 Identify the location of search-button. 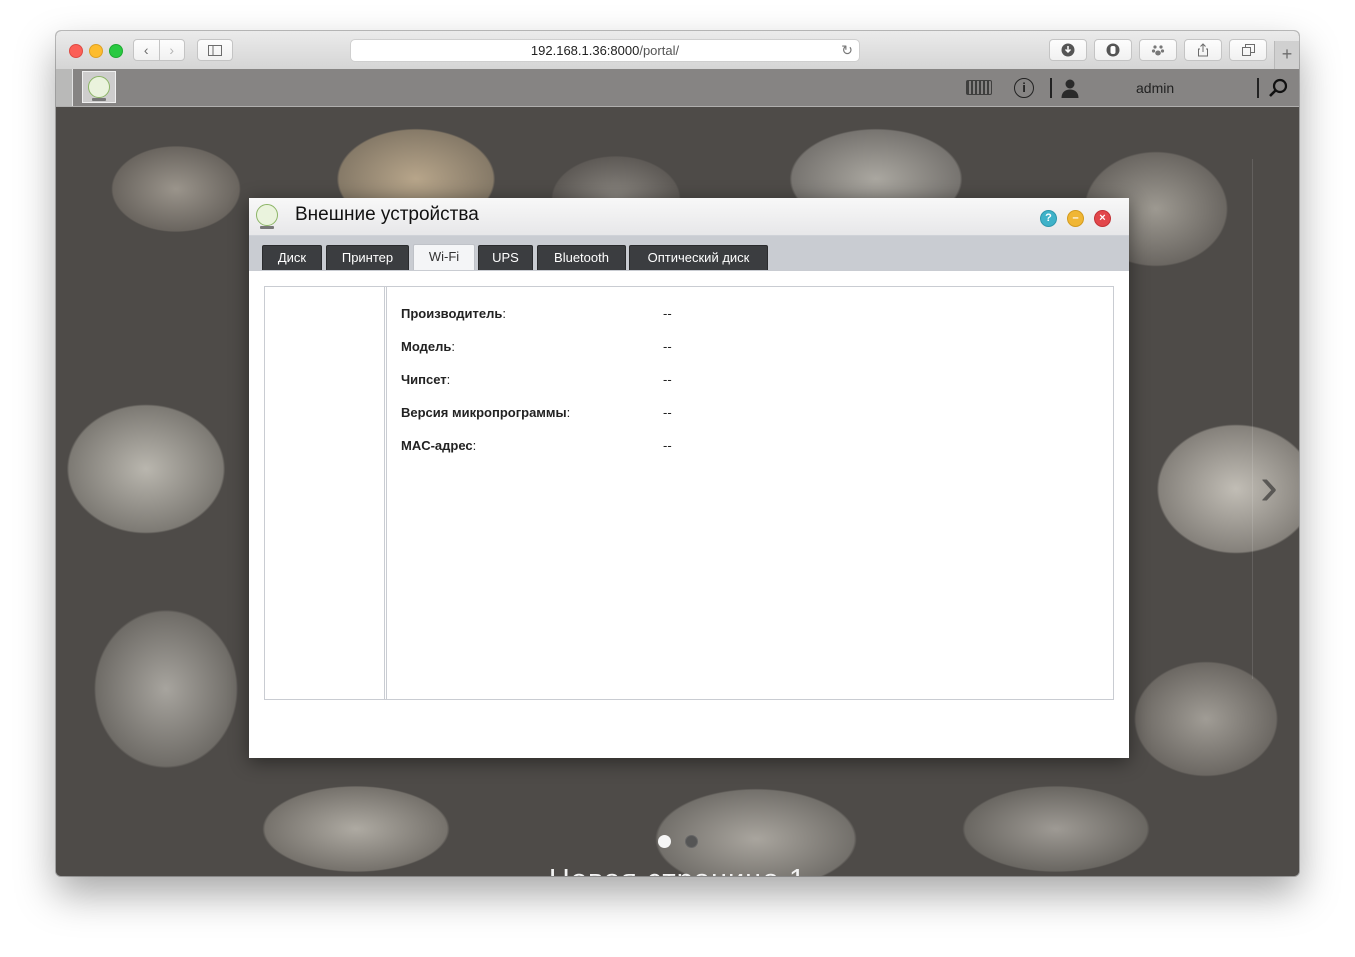
(1278, 87).